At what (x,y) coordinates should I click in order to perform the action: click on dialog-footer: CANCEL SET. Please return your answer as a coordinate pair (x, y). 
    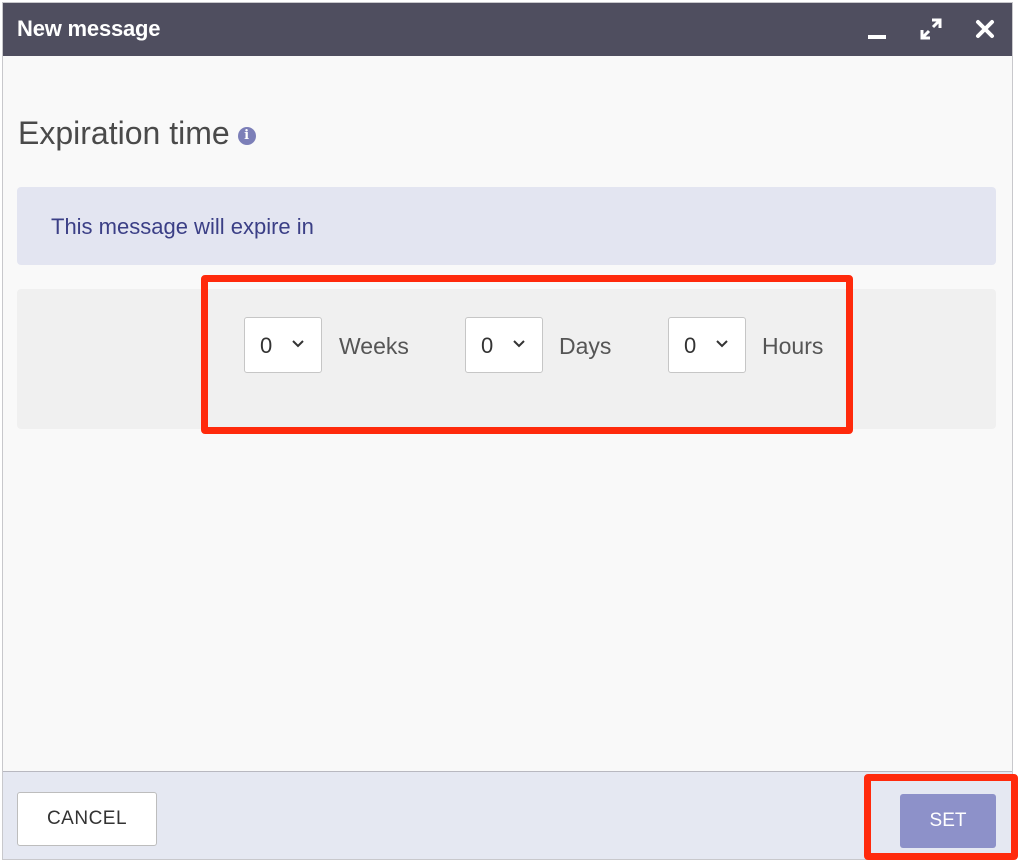
    Looking at the image, I should click on (507, 815).